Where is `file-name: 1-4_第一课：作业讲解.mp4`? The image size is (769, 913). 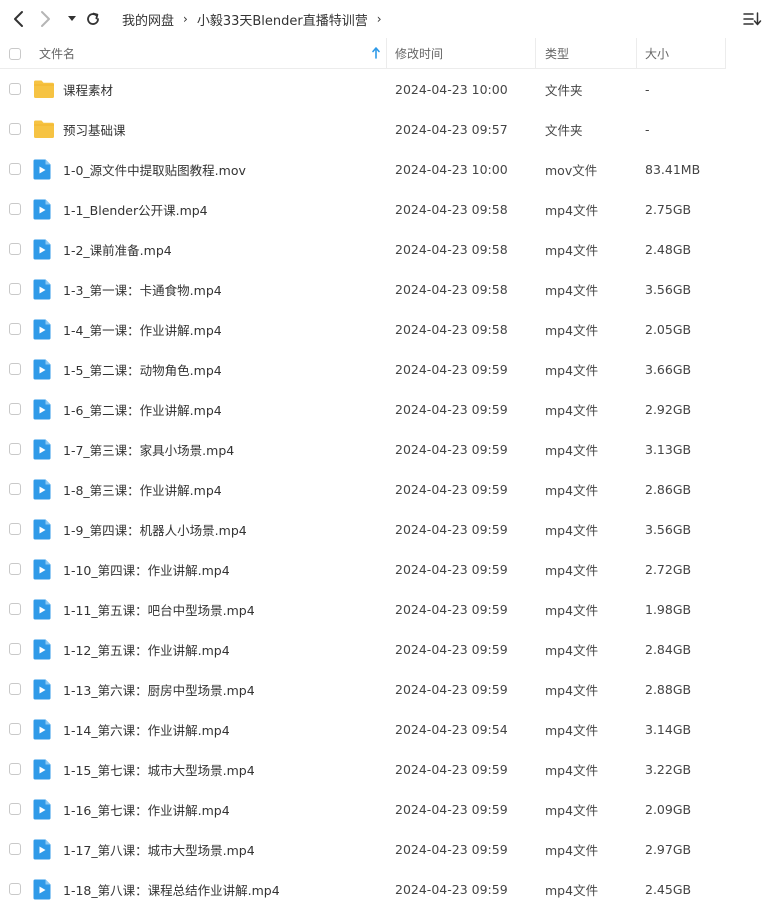 file-name: 1-4_第一课：作业讲解.mp4 is located at coordinates (142, 329).